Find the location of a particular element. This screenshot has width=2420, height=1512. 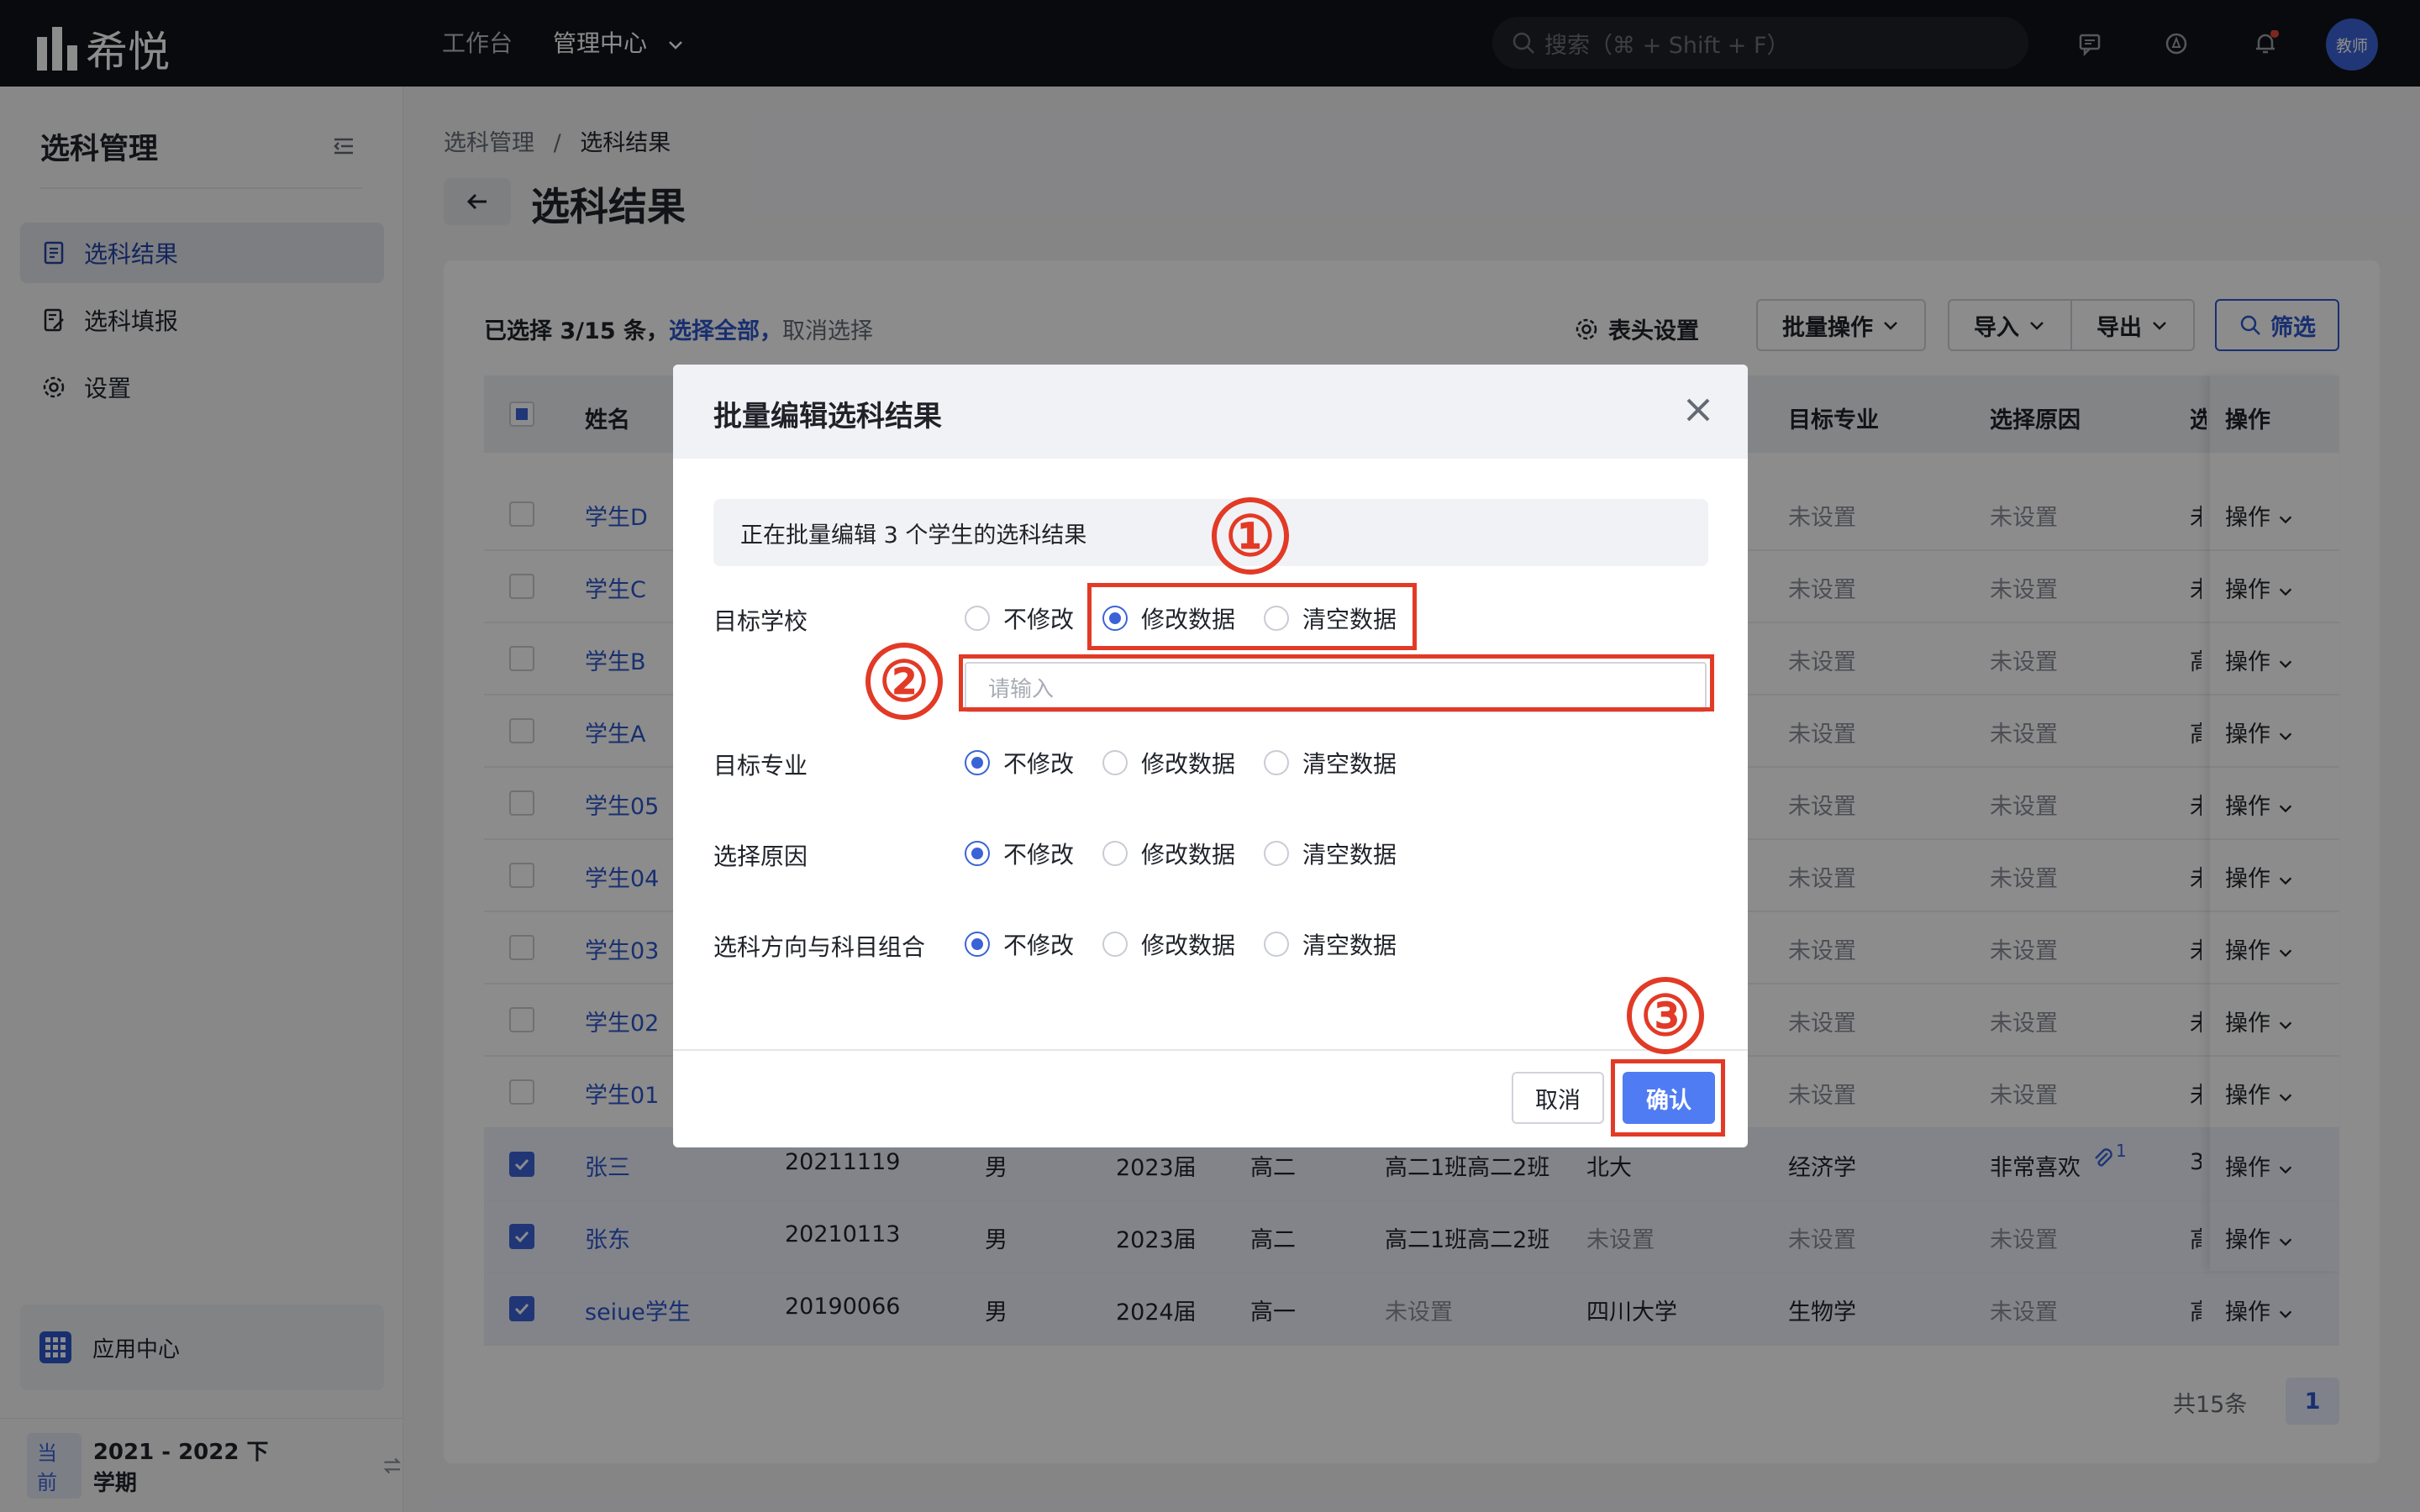

cancel-button: 取消 is located at coordinates (1558, 1098).